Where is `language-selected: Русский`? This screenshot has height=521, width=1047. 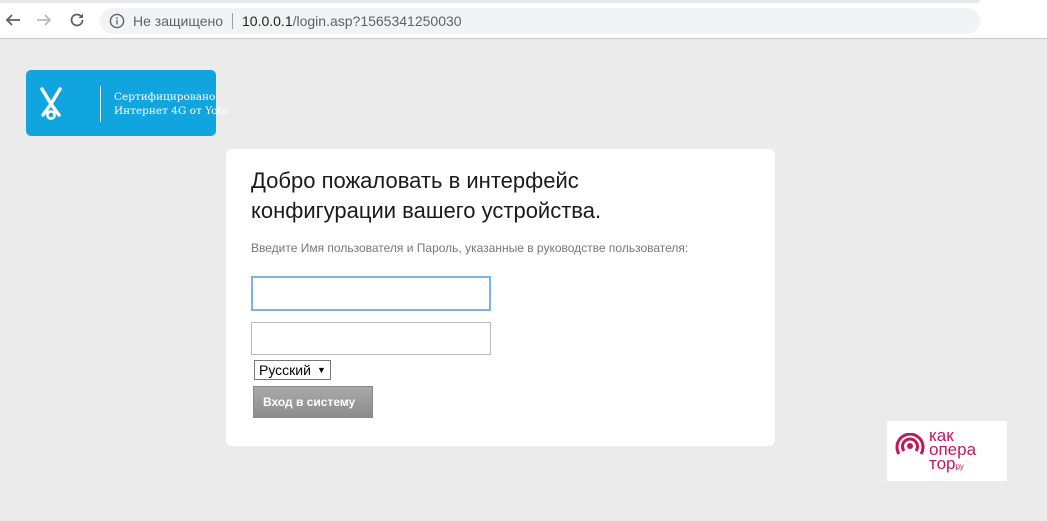 language-selected: Русский is located at coordinates (285, 370).